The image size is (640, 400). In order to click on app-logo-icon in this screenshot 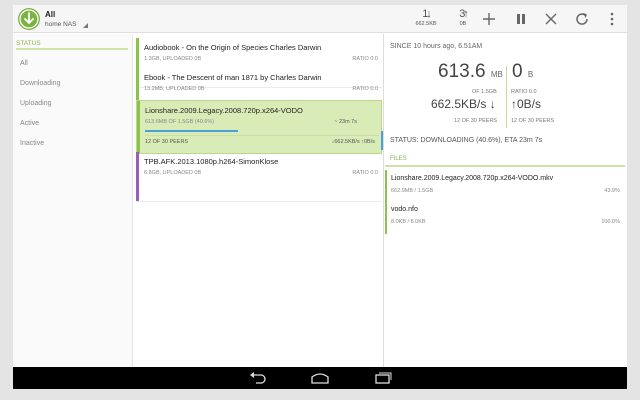, I will do `click(29, 19)`.